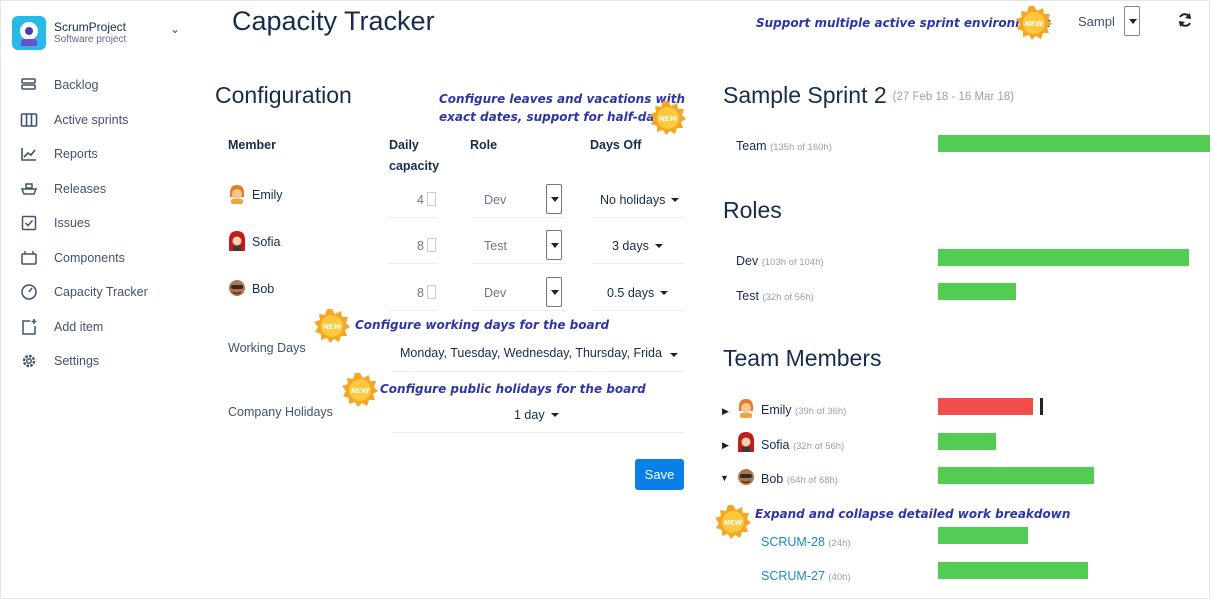  Describe the element at coordinates (631, 293) in the screenshot. I see `days-off-value: 0.5 days` at that location.